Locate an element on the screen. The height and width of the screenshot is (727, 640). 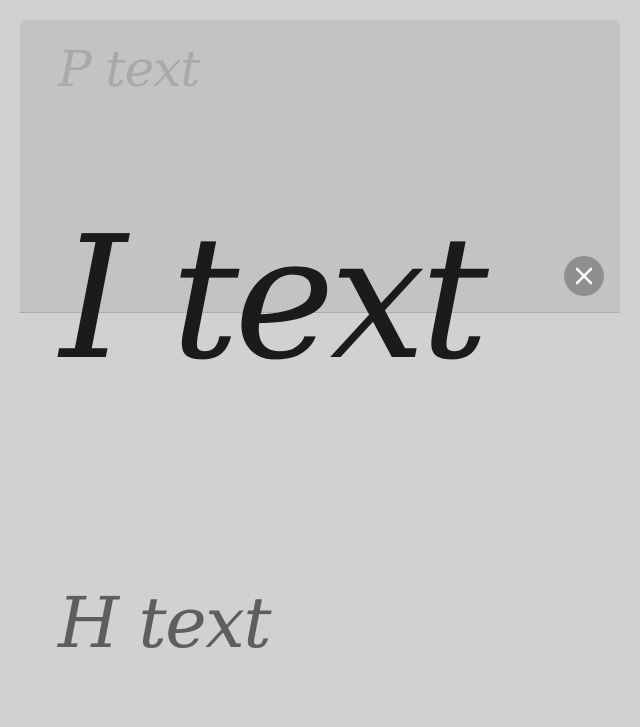
close-button is located at coordinates (584, 276).